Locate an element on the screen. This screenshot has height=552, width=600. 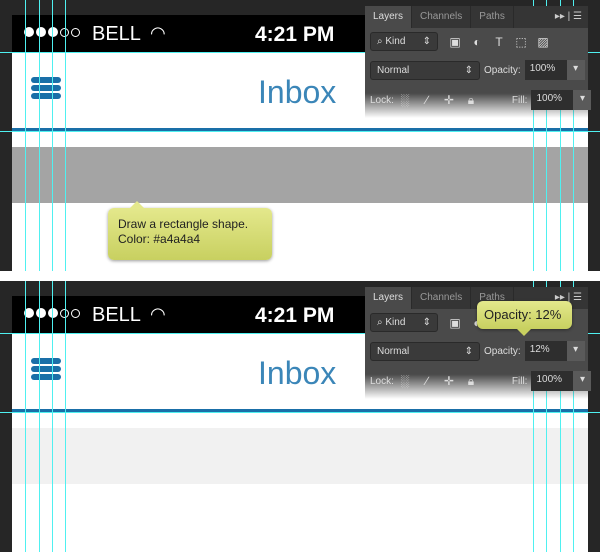
opacity-input: 12% is located at coordinates (545, 351).